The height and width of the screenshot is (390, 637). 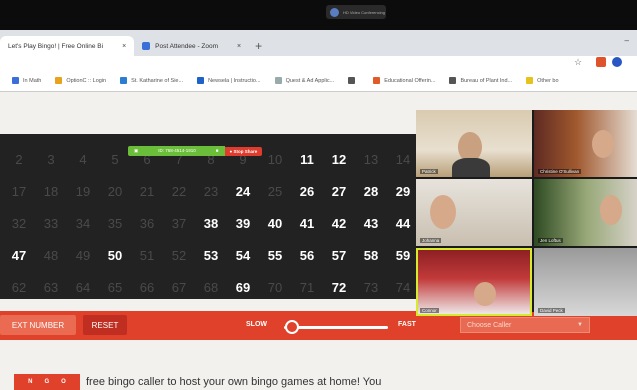 I want to click on bookmark-label: In Math, so click(x=32, y=80).